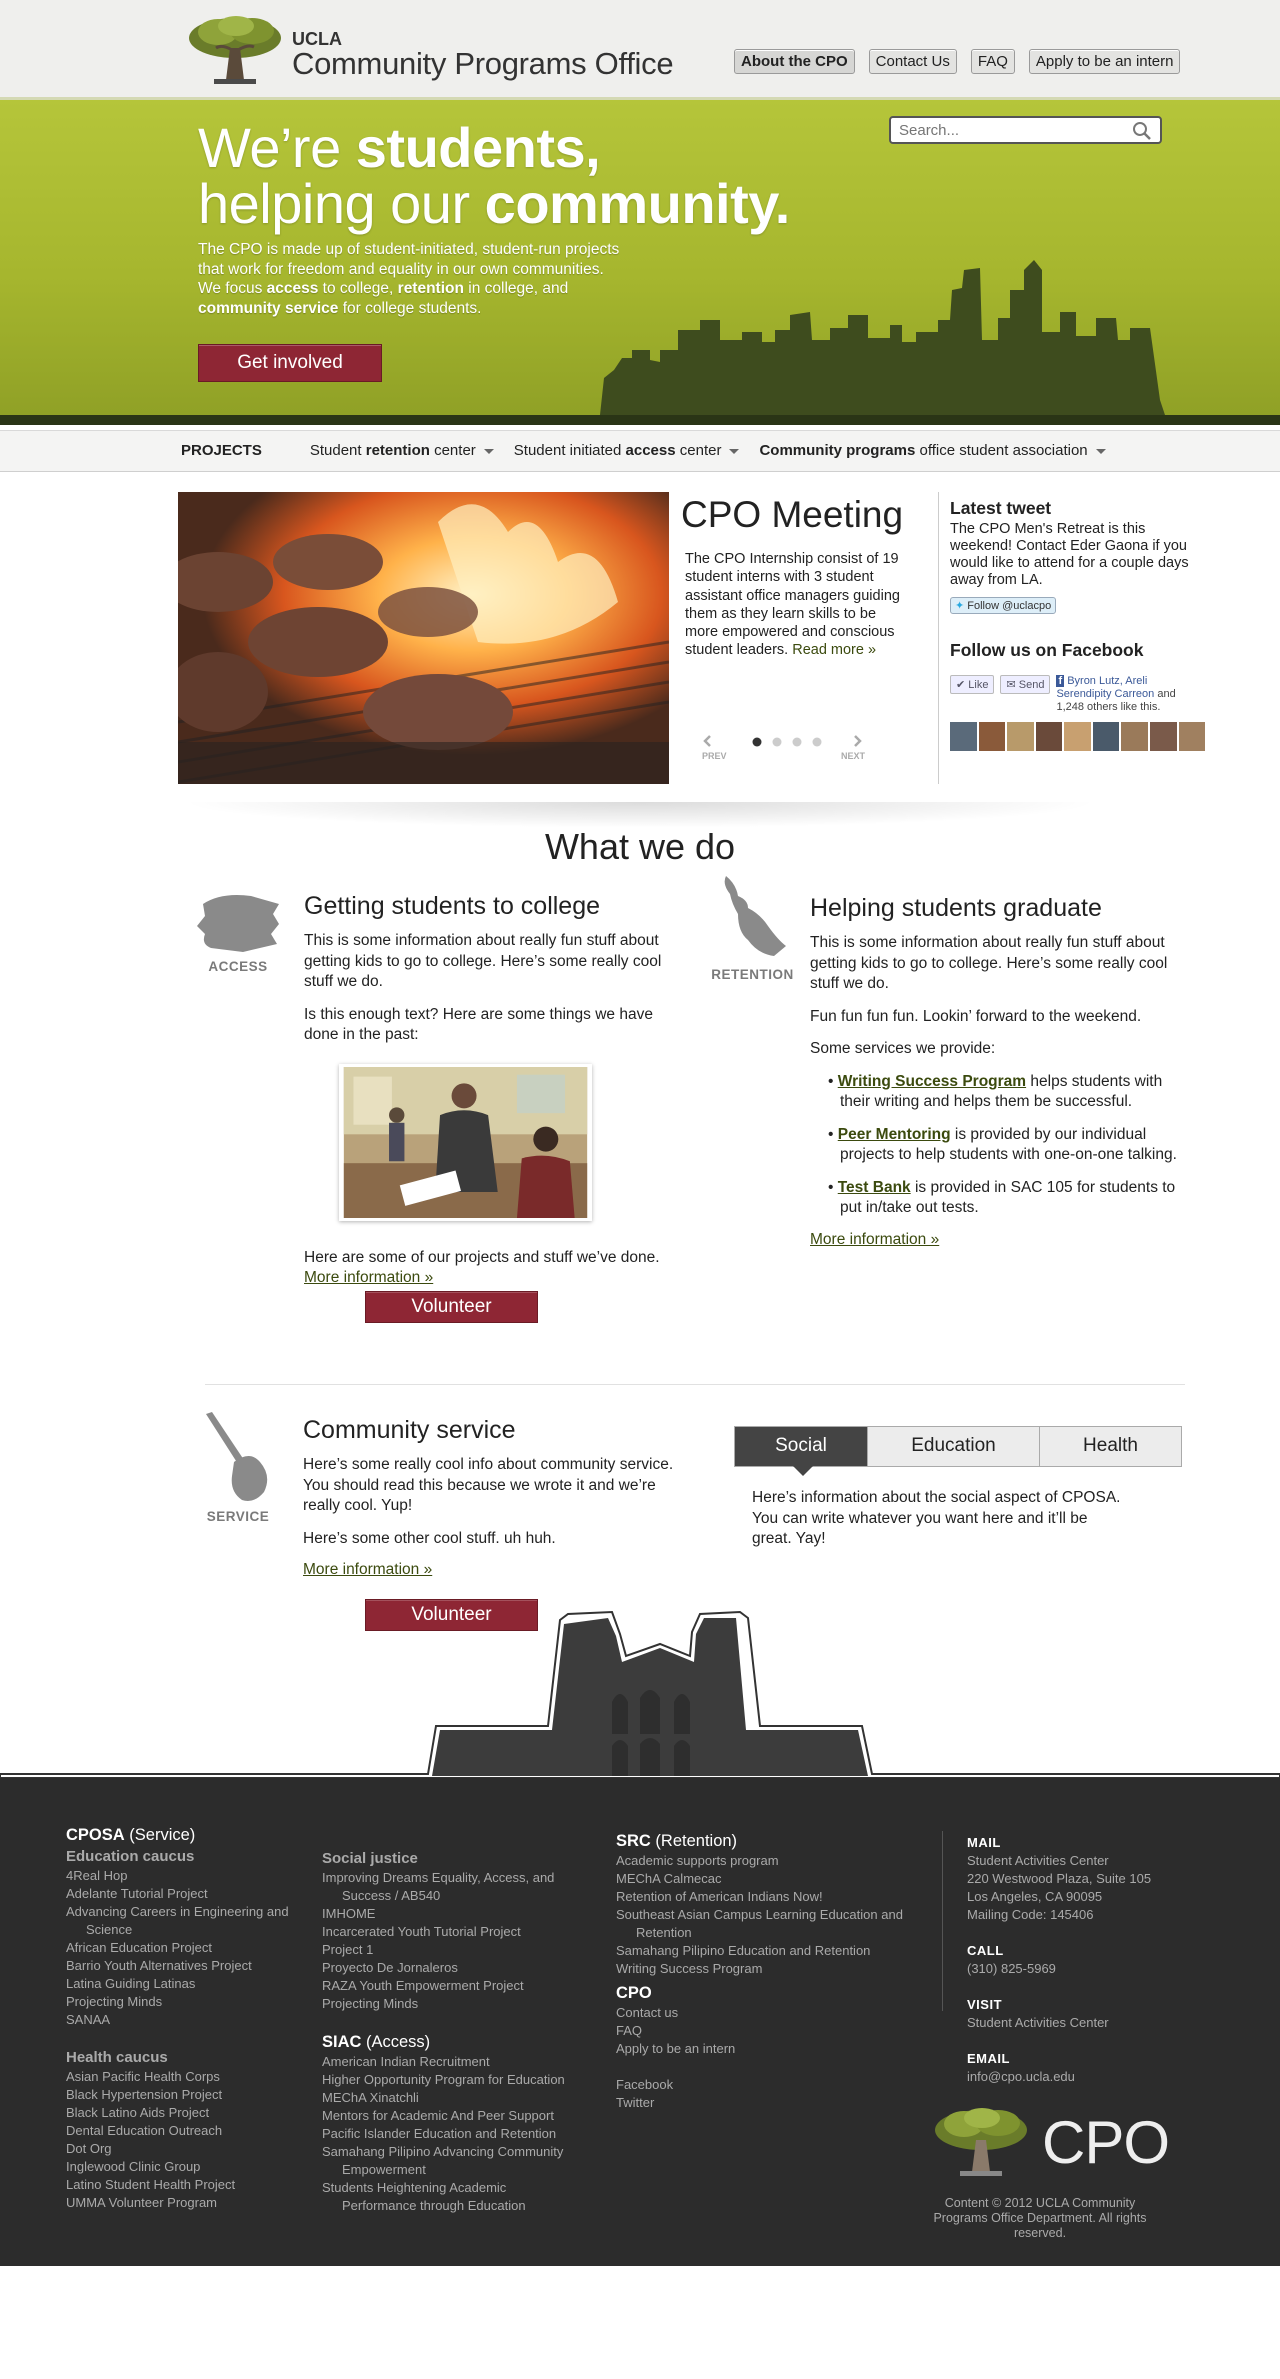 This screenshot has width=1280, height=2379. Describe the element at coordinates (771, 1897) in the screenshot. I see `footer-link: Retention of American Indians Now!` at that location.